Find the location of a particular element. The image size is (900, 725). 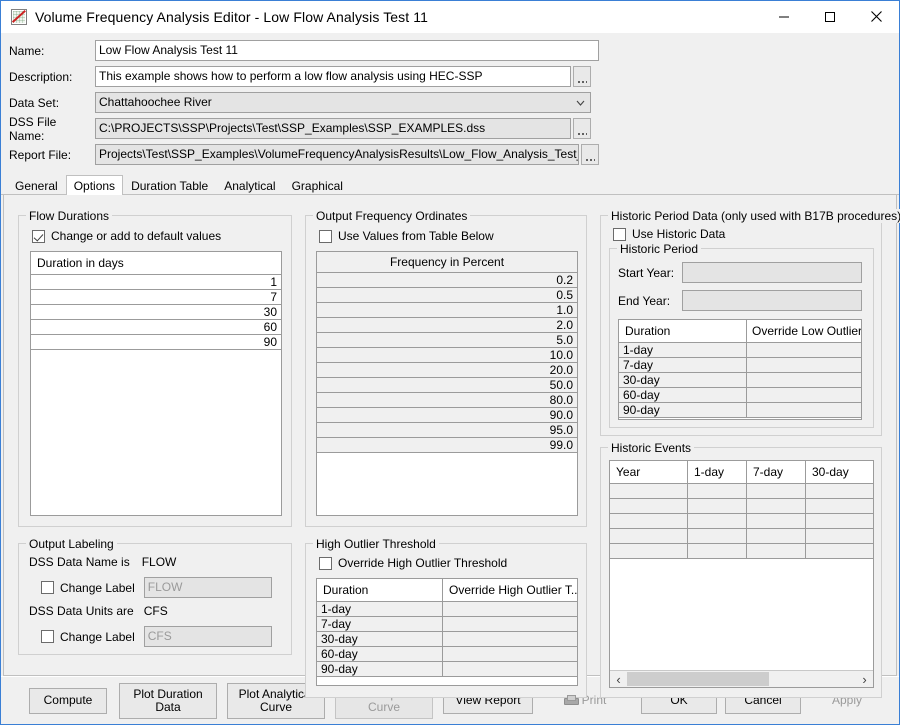

tab-general: General is located at coordinates (36, 185).